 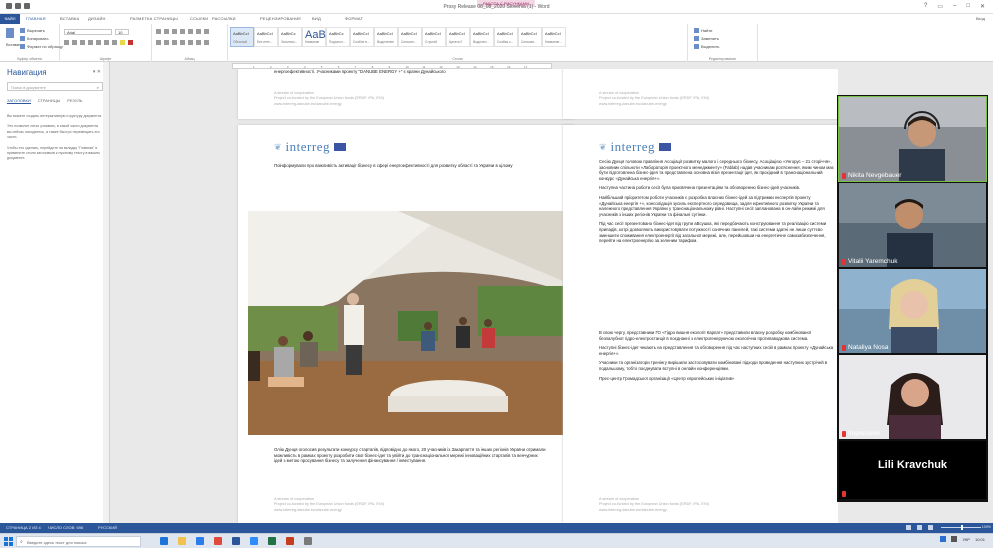 What do you see at coordinates (97, 72) in the screenshot?
I see `navigation-close-button: ▾ ✕` at bounding box center [97, 72].